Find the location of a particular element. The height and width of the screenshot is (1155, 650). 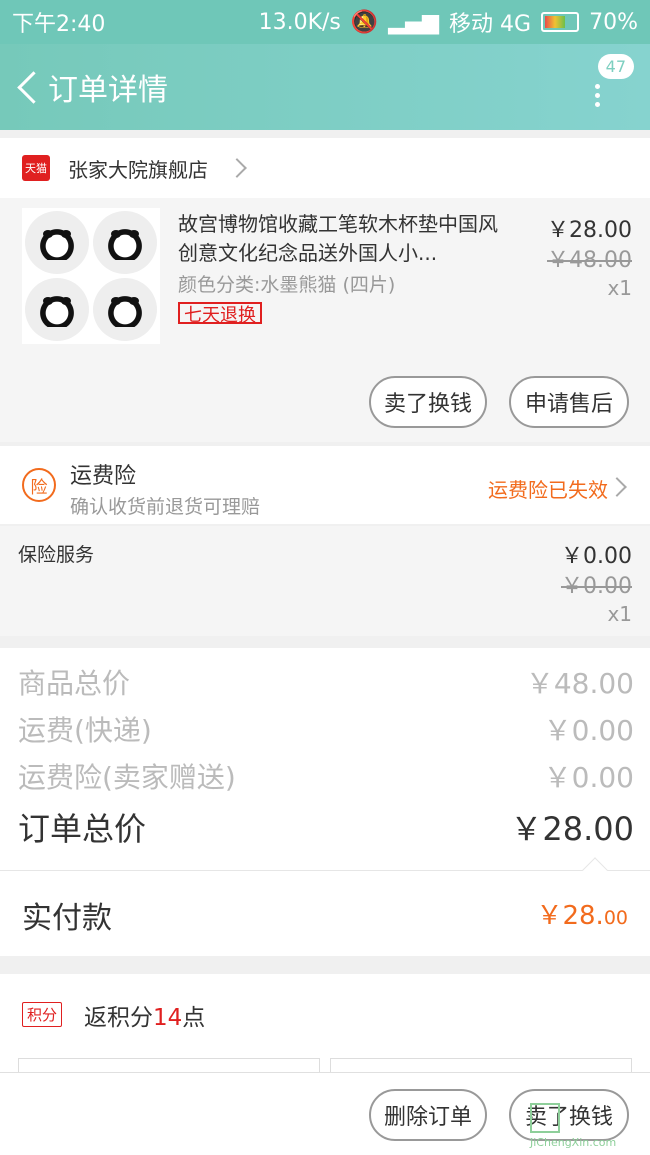

points-text: 返积分14点 is located at coordinates (145, 1018).